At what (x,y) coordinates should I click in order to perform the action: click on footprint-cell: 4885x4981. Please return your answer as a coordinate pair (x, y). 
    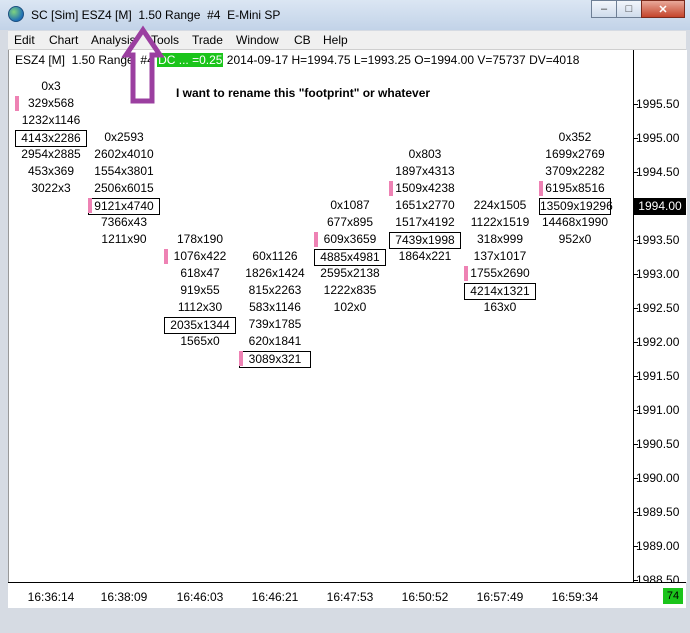
    Looking at the image, I should click on (350, 257).